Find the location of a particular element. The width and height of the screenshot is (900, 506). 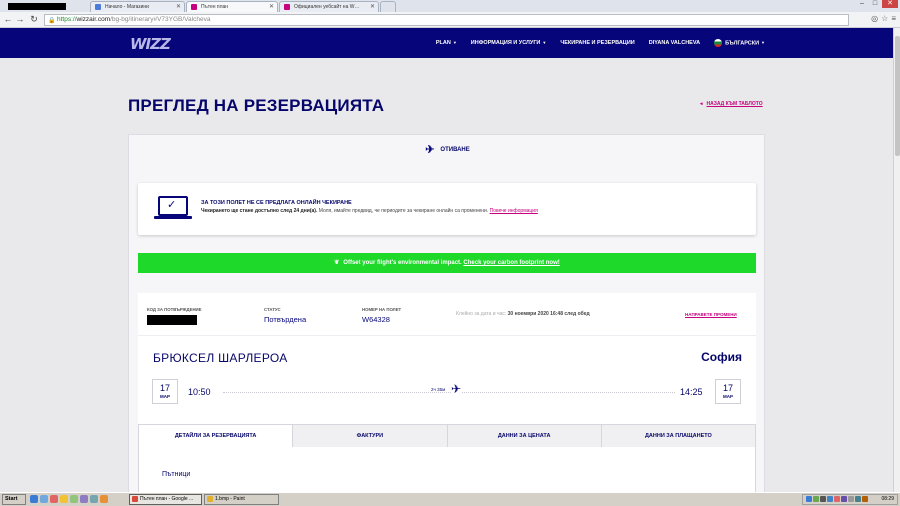

flight-number-field: НОМЕР НА ПОЛЕТ W64328 is located at coordinates (381, 315).